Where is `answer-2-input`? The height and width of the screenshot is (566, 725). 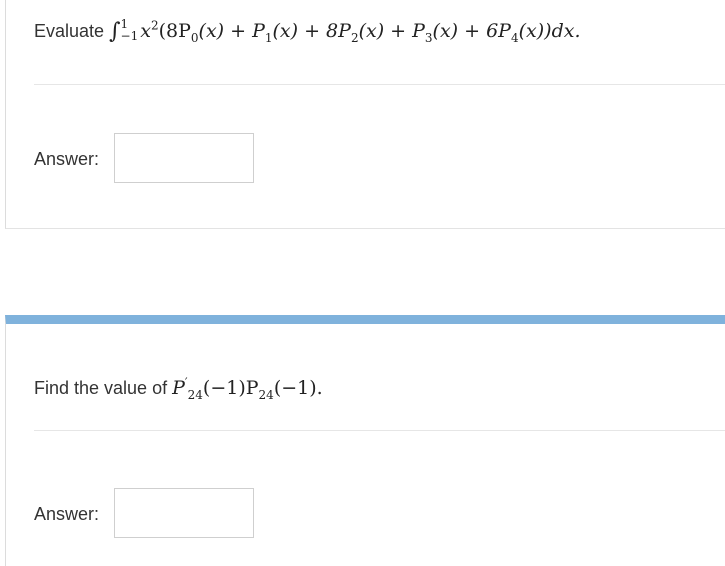 answer-2-input is located at coordinates (184, 513).